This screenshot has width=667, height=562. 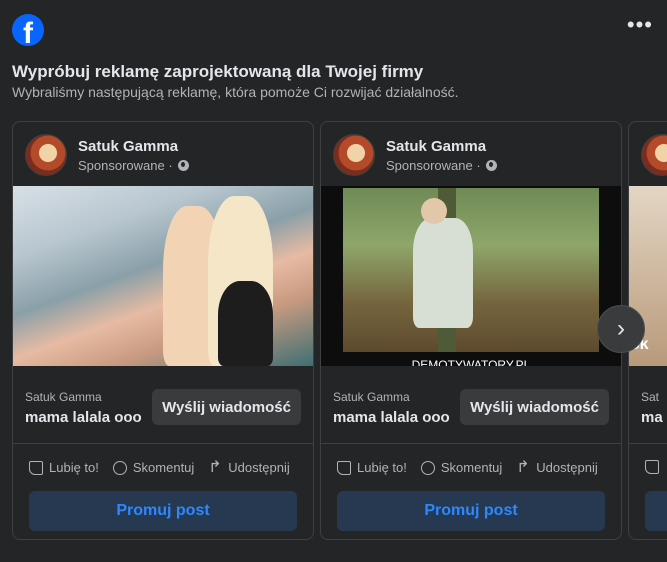 I want to click on ad-image: DEMOTYWATORY.PL, so click(x=471, y=276).